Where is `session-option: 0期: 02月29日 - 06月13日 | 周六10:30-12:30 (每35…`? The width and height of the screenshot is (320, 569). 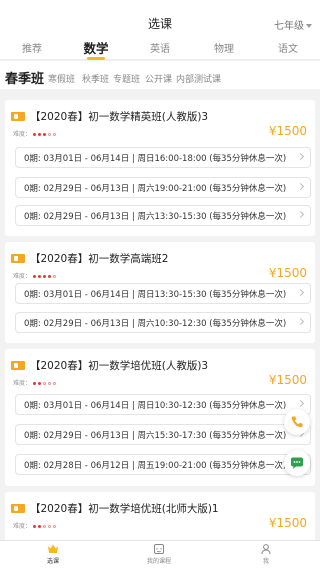
session-option: 0期: 02月29日 - 06月13日 | 周六10:30-12:30 (每35… is located at coordinates (163, 322).